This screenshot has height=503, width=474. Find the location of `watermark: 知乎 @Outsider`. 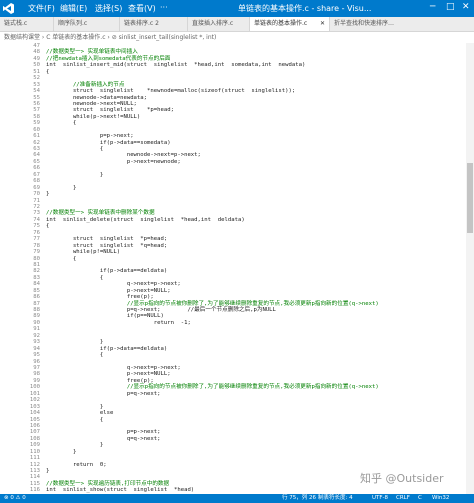

watermark: 知乎 @Outsider is located at coordinates (402, 478).